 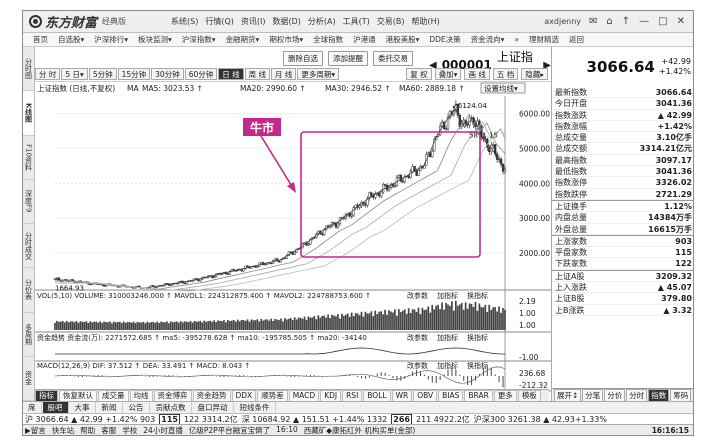 What do you see at coordinates (419, 74) in the screenshot?
I see `chart-tool-button: 复 权` at bounding box center [419, 74].